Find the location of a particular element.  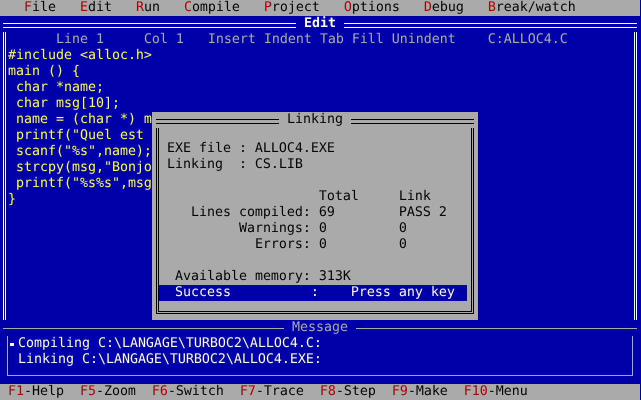

code-line: char *name; is located at coordinates (59, 87).